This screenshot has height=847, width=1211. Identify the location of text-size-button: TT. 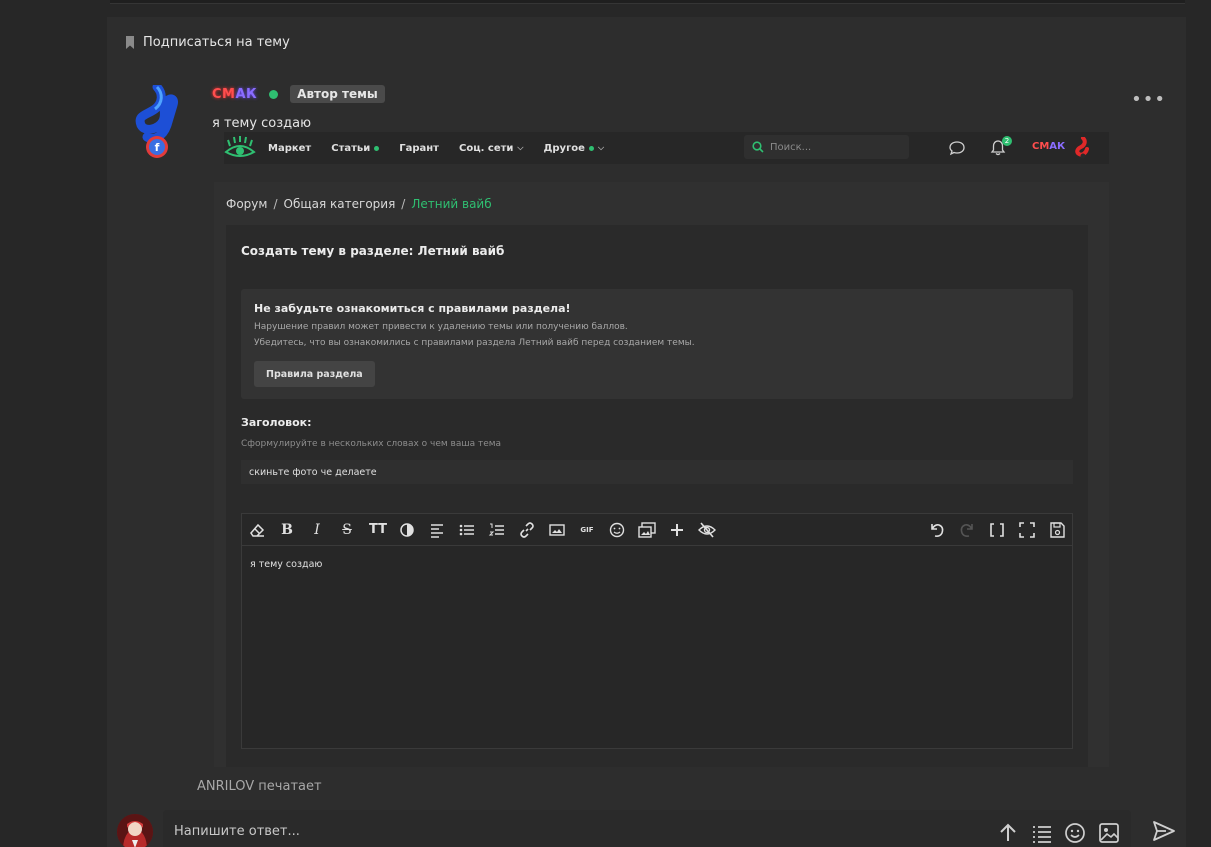
(378, 530).